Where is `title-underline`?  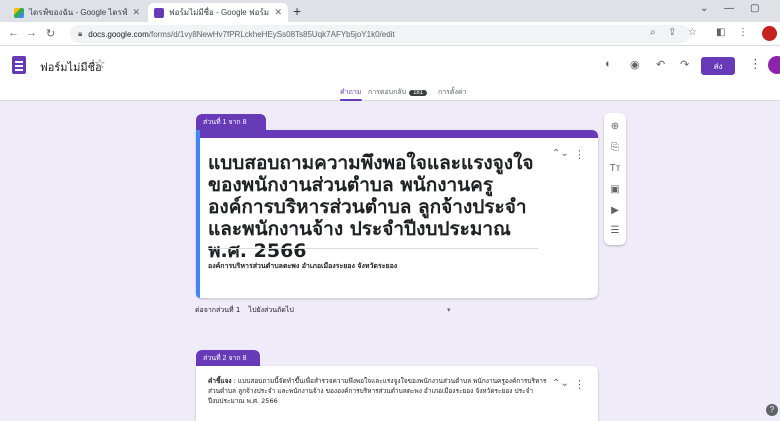
title-underline is located at coordinates (373, 248).